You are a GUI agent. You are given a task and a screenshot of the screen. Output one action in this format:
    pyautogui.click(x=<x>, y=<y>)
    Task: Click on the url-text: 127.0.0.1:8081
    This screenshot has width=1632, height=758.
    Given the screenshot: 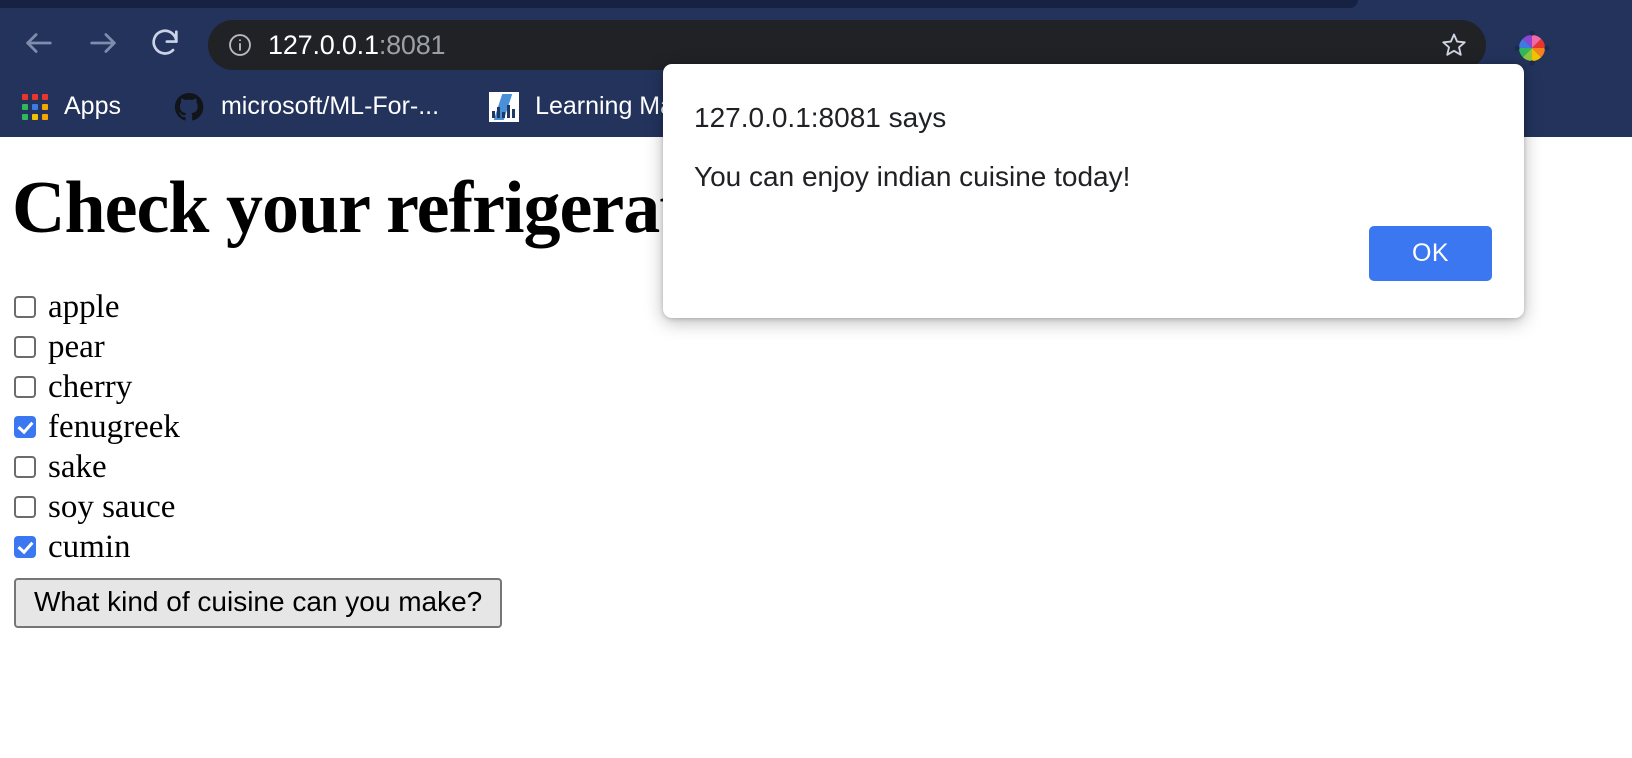 What is the action you would take?
    pyautogui.click(x=357, y=45)
    